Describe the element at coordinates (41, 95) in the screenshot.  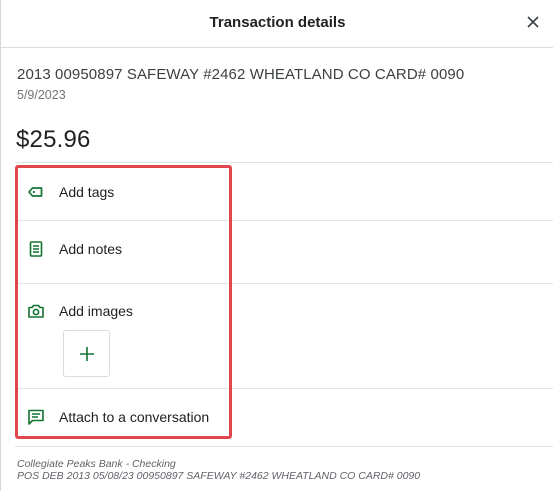
I see `transaction-date: 5/9/2023` at that location.